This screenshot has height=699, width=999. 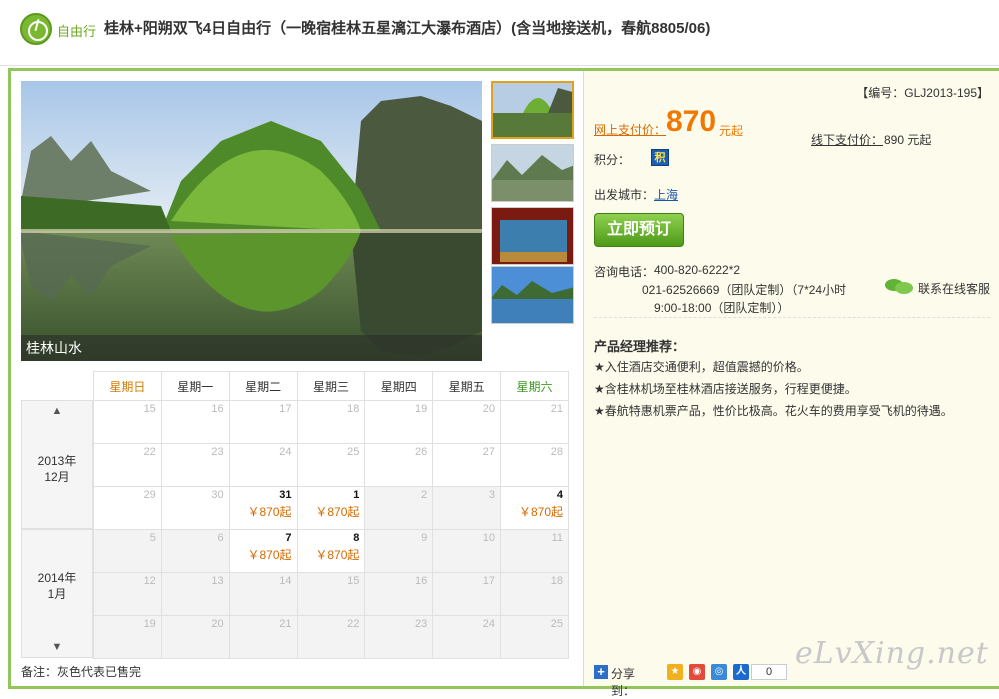 I want to click on weekday-sat: 星期六, so click(x=534, y=386).